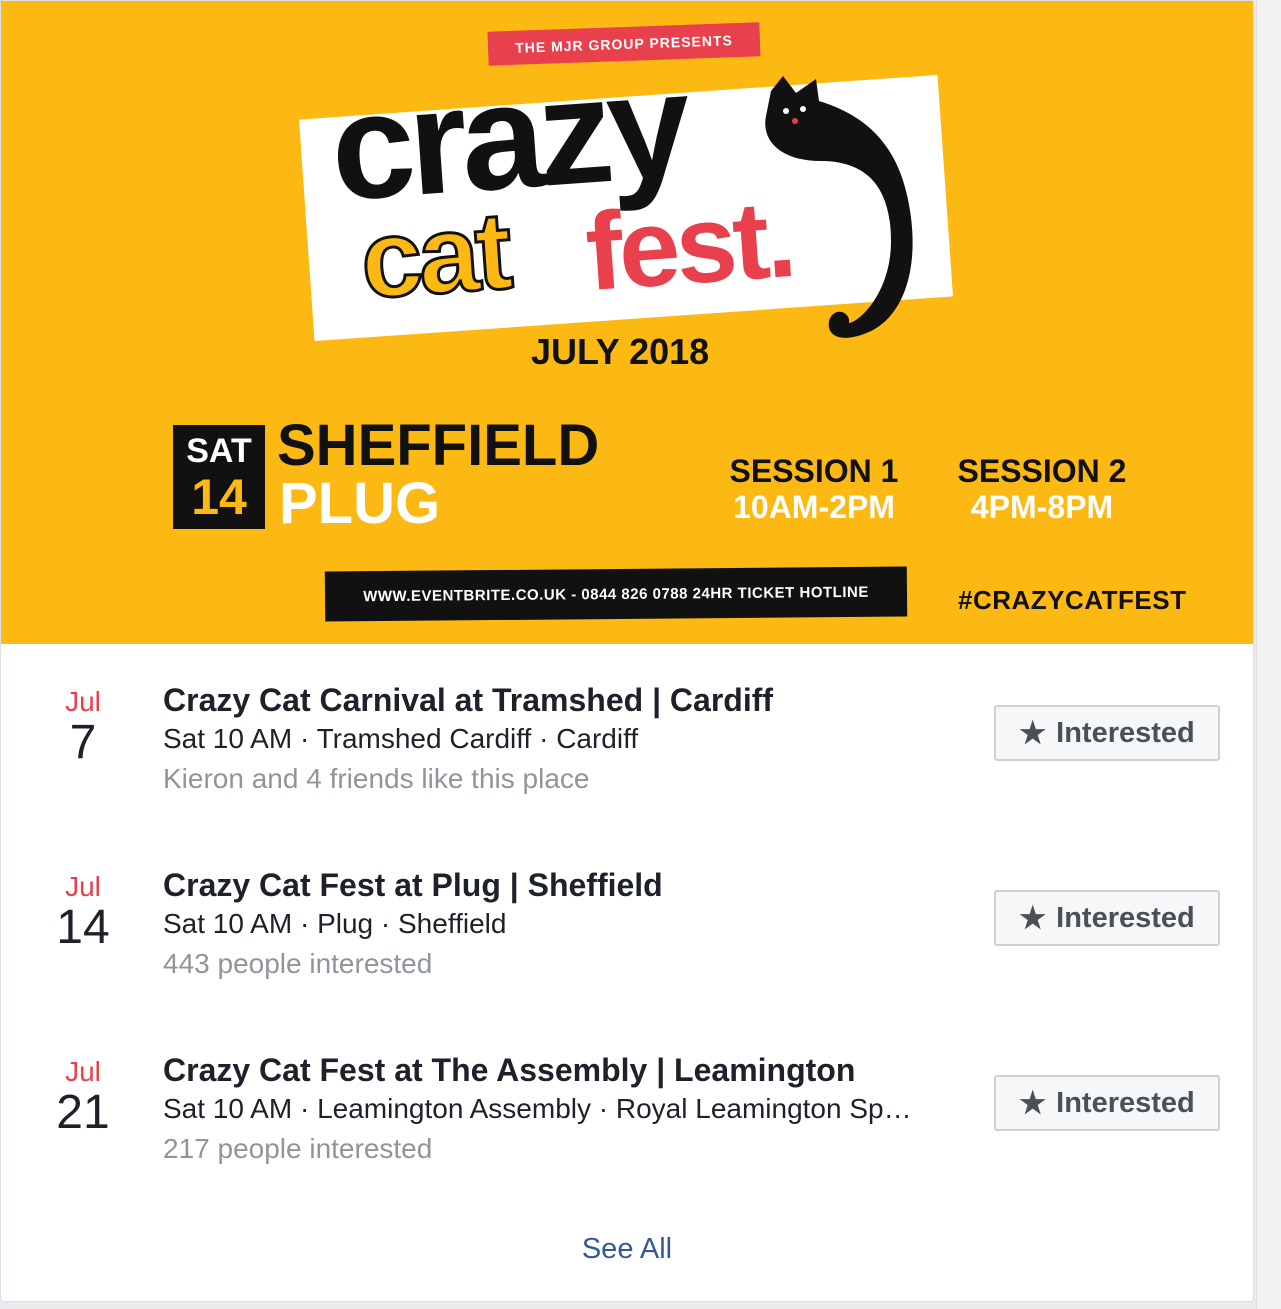 This screenshot has height=1309, width=1281. I want to click on event-date: Jul 14, so click(83, 913).